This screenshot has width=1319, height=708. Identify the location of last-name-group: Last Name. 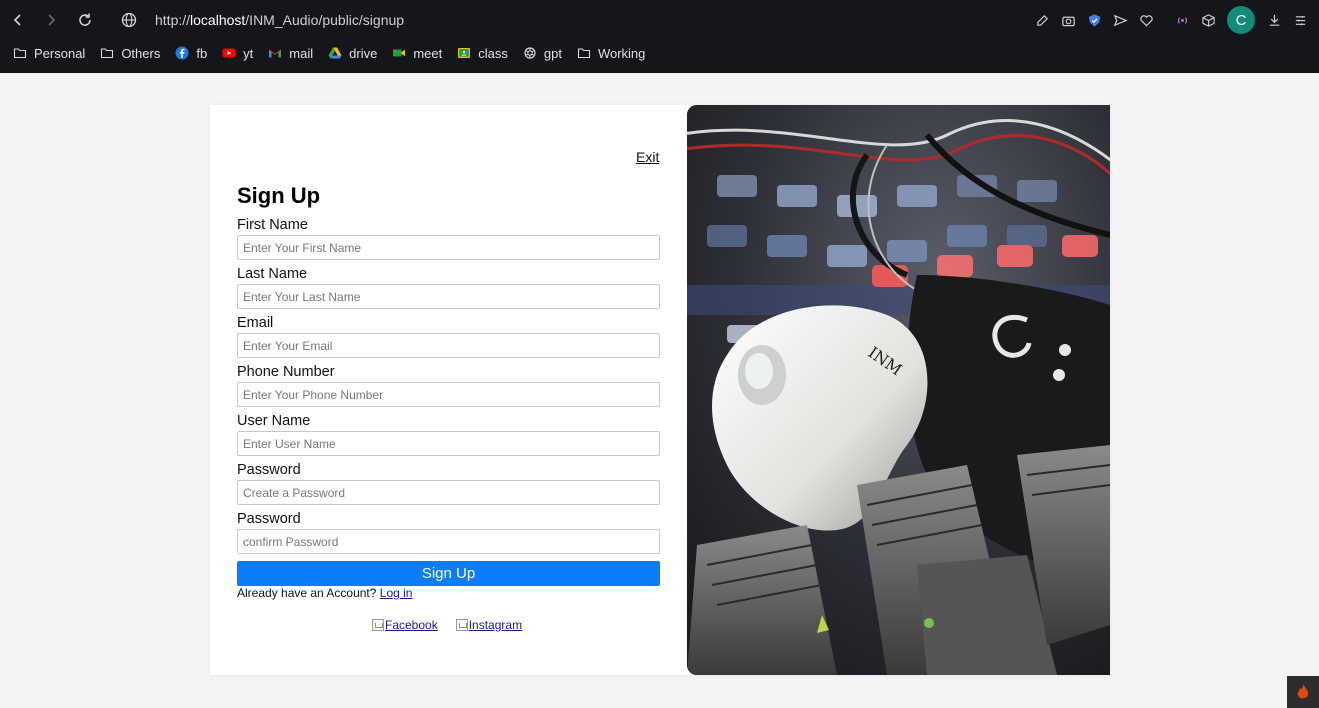
(448, 290).